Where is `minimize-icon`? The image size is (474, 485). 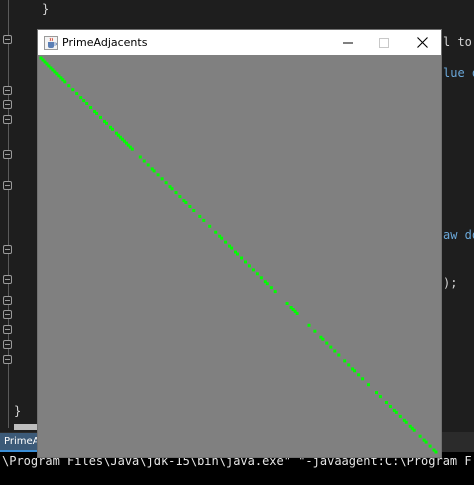 minimize-icon is located at coordinates (348, 43).